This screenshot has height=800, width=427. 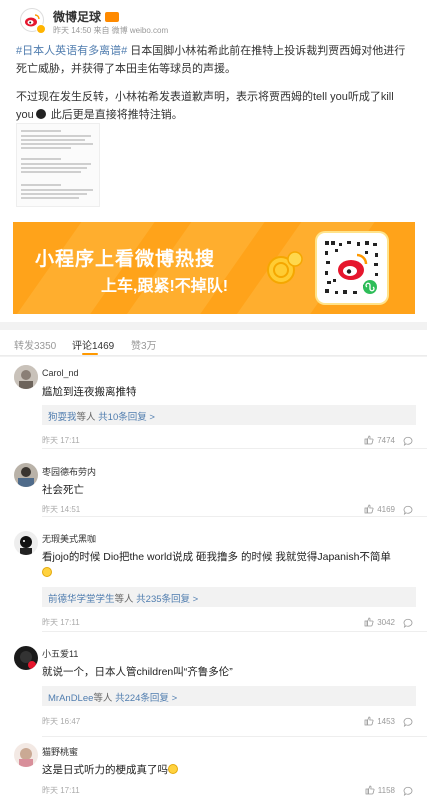 I want to click on author-avatar, so click(x=33, y=21).